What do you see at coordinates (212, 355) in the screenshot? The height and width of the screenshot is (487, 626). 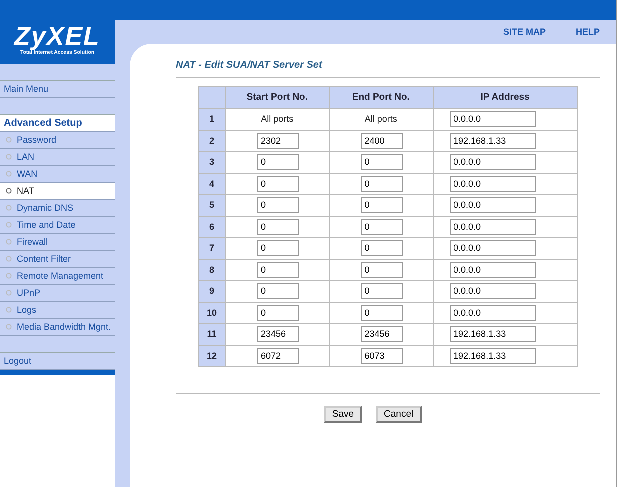 I see `row-number: 12` at bounding box center [212, 355].